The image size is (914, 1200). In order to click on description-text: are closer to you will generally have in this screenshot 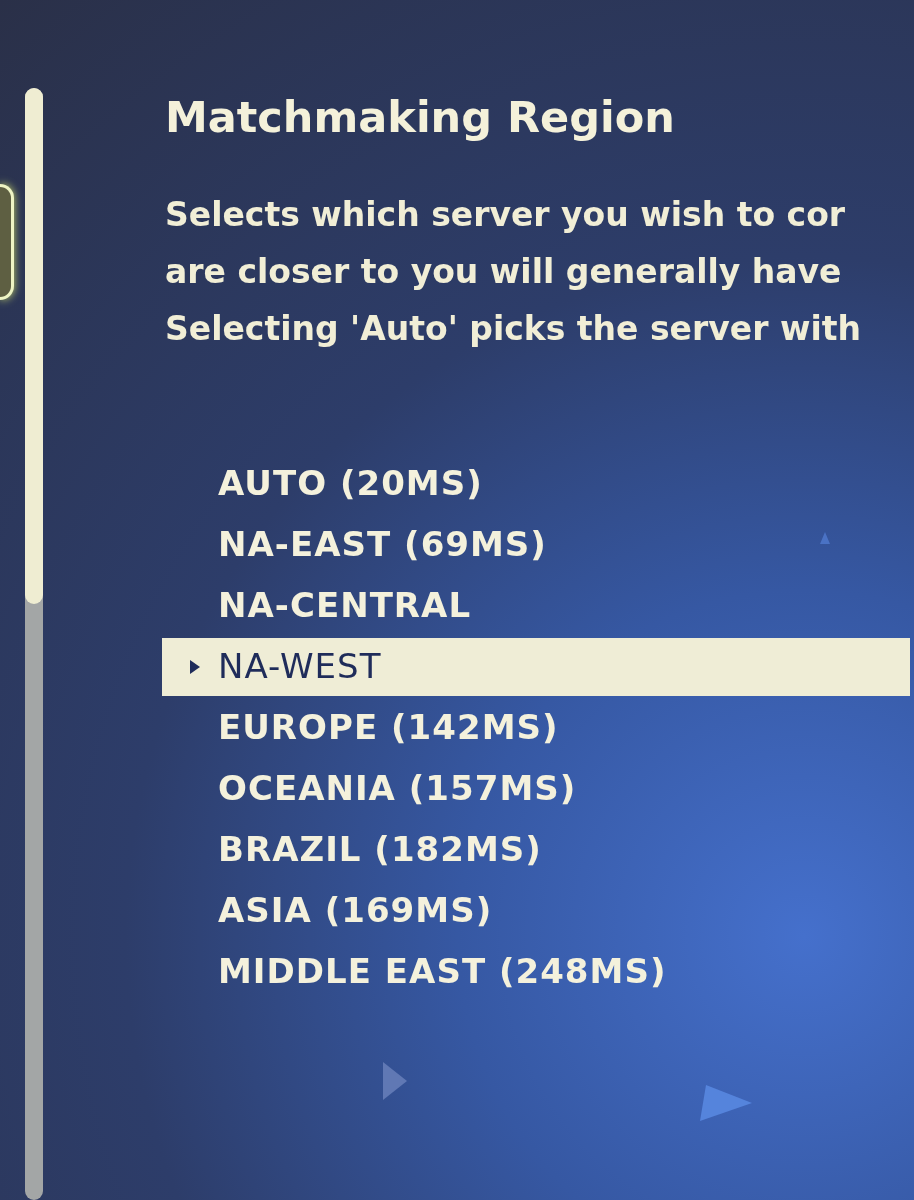, I will do `click(503, 272)`.